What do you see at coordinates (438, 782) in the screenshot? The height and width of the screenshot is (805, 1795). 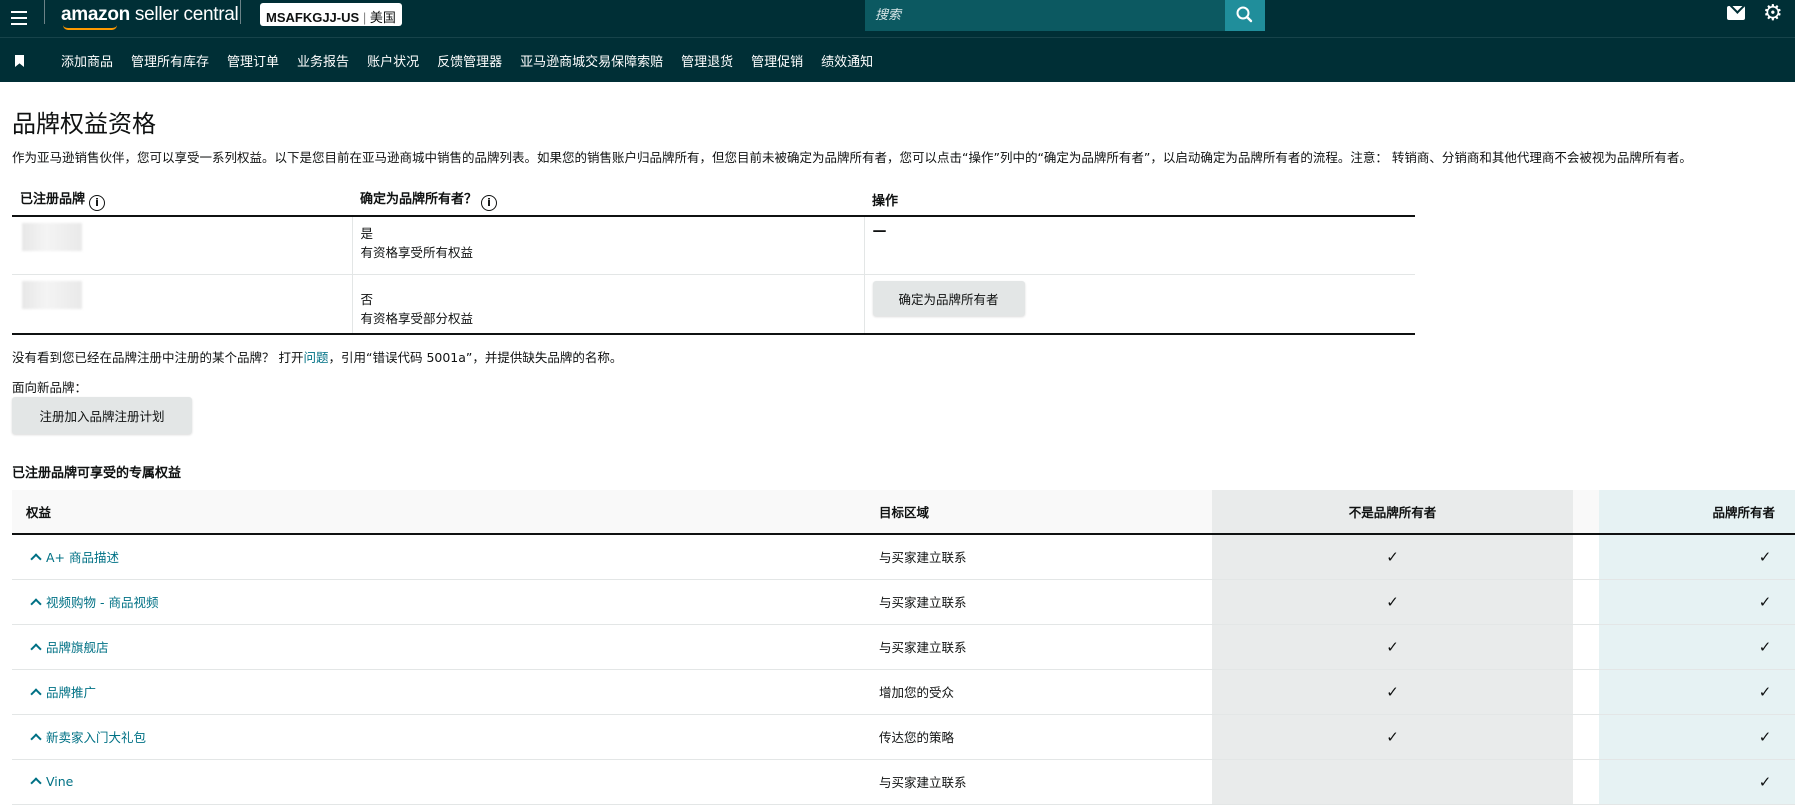 I see `benefit-name-cell: Vine` at bounding box center [438, 782].